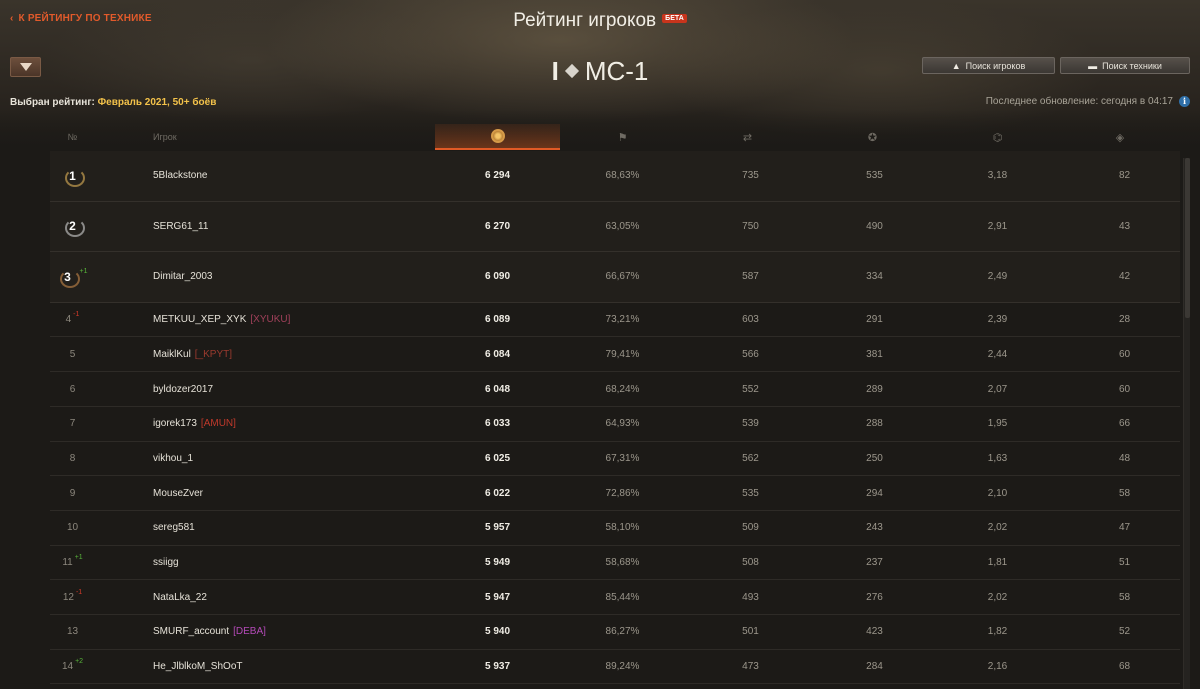 The width and height of the screenshot is (1200, 689). I want to click on rank-cell: 3 +1, so click(72, 277).